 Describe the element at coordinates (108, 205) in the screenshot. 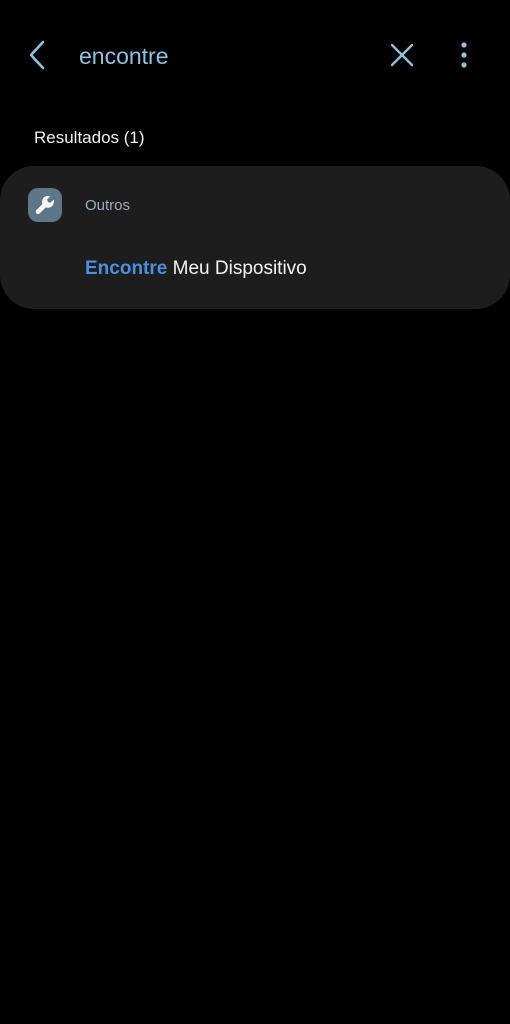

I see `category-label: Outros` at that location.